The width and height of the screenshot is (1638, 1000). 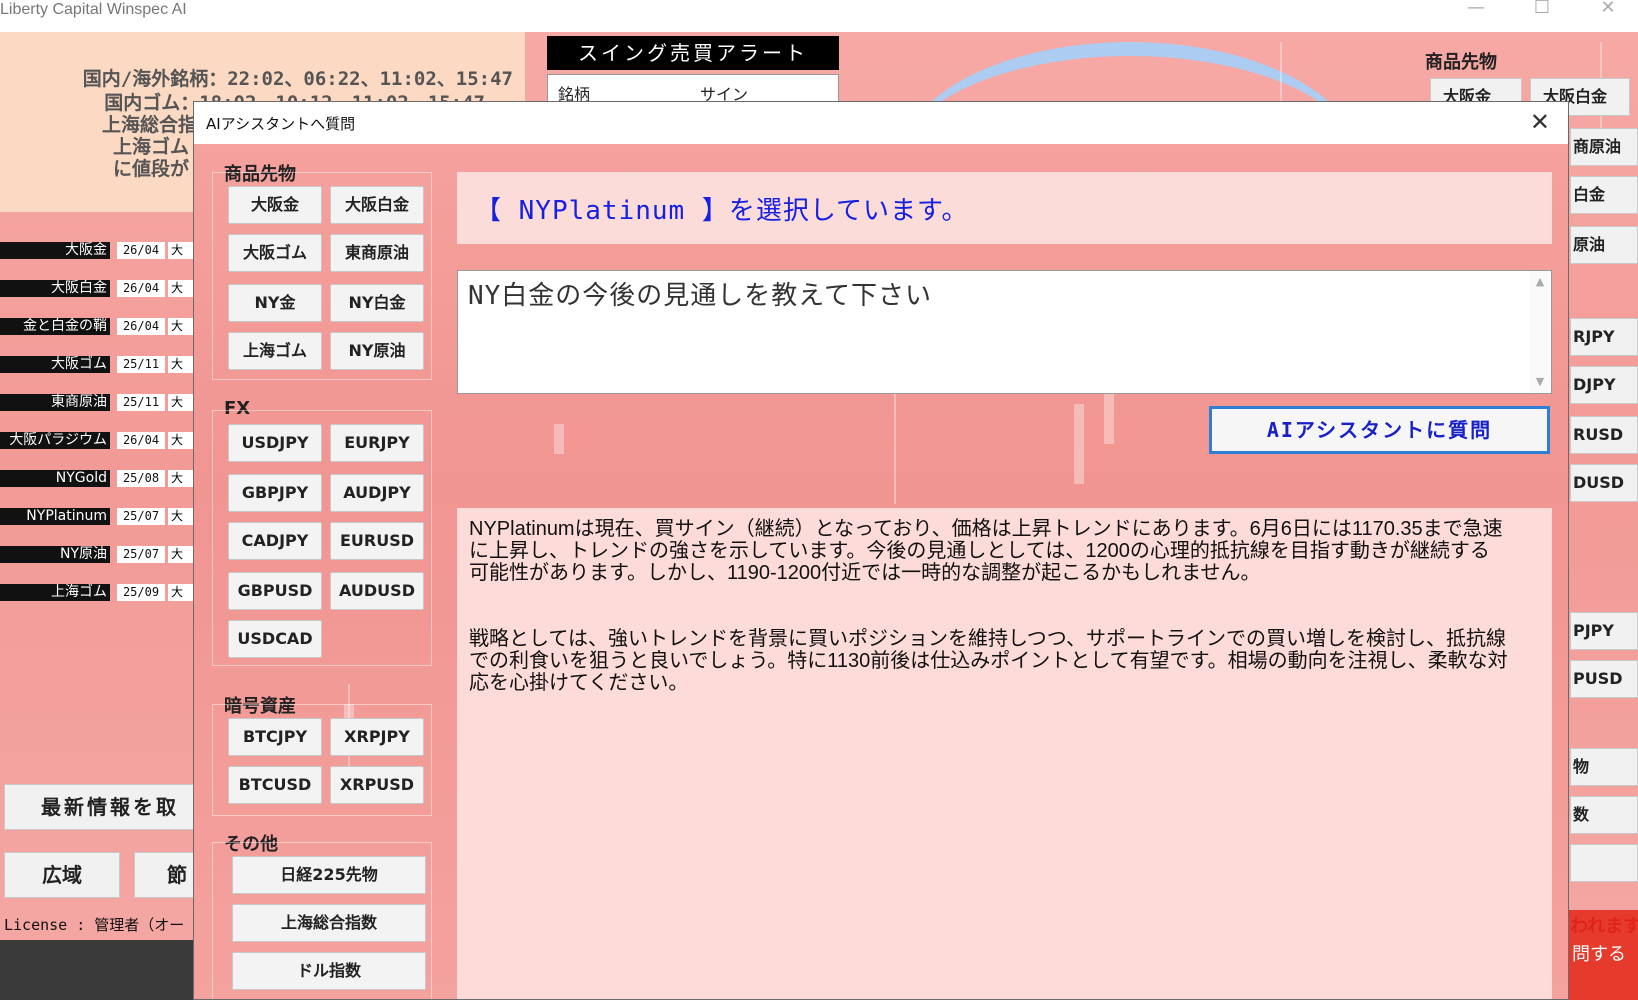 What do you see at coordinates (275, 351) in the screenshot?
I see `select-button-shanghai-rubber: 上海ゴム` at bounding box center [275, 351].